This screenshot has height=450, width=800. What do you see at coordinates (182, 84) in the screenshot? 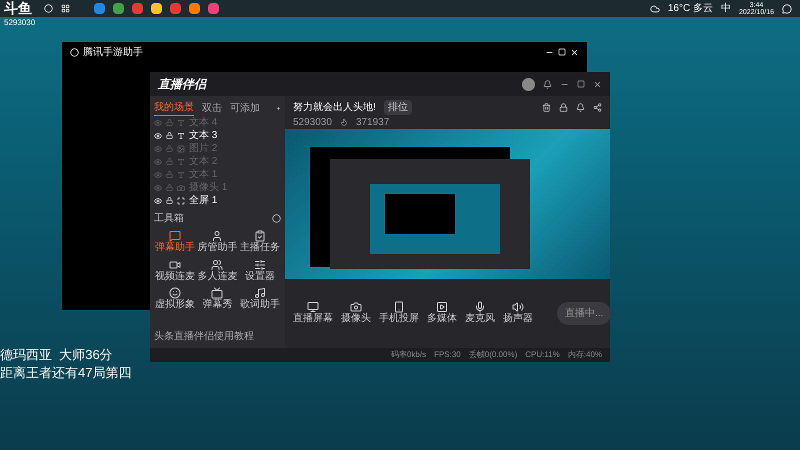
I see `app-logo: 直播伴侣` at bounding box center [182, 84].